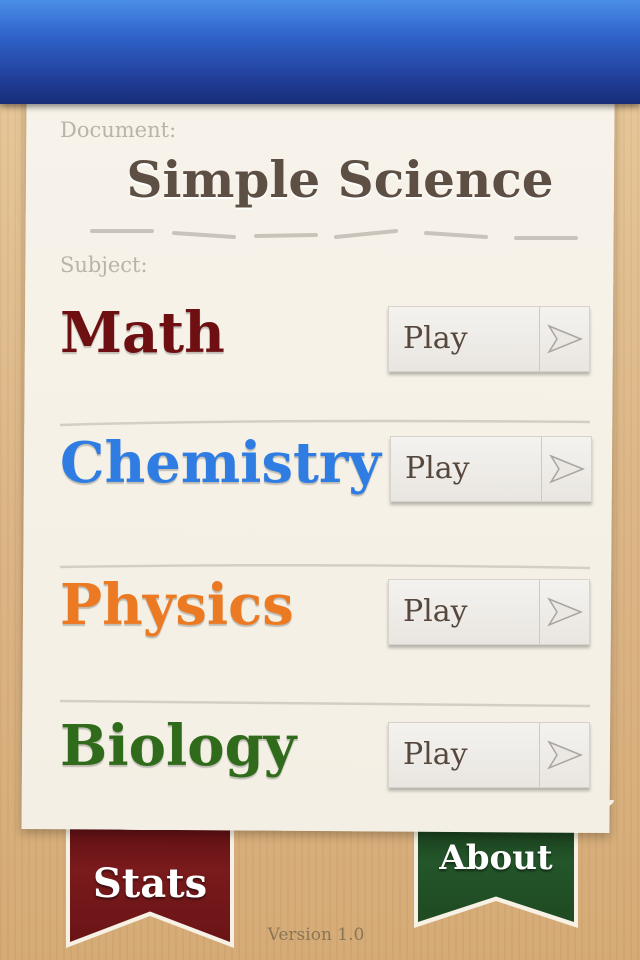  Describe the element at coordinates (334, 234) in the screenshot. I see `title-underline` at that location.